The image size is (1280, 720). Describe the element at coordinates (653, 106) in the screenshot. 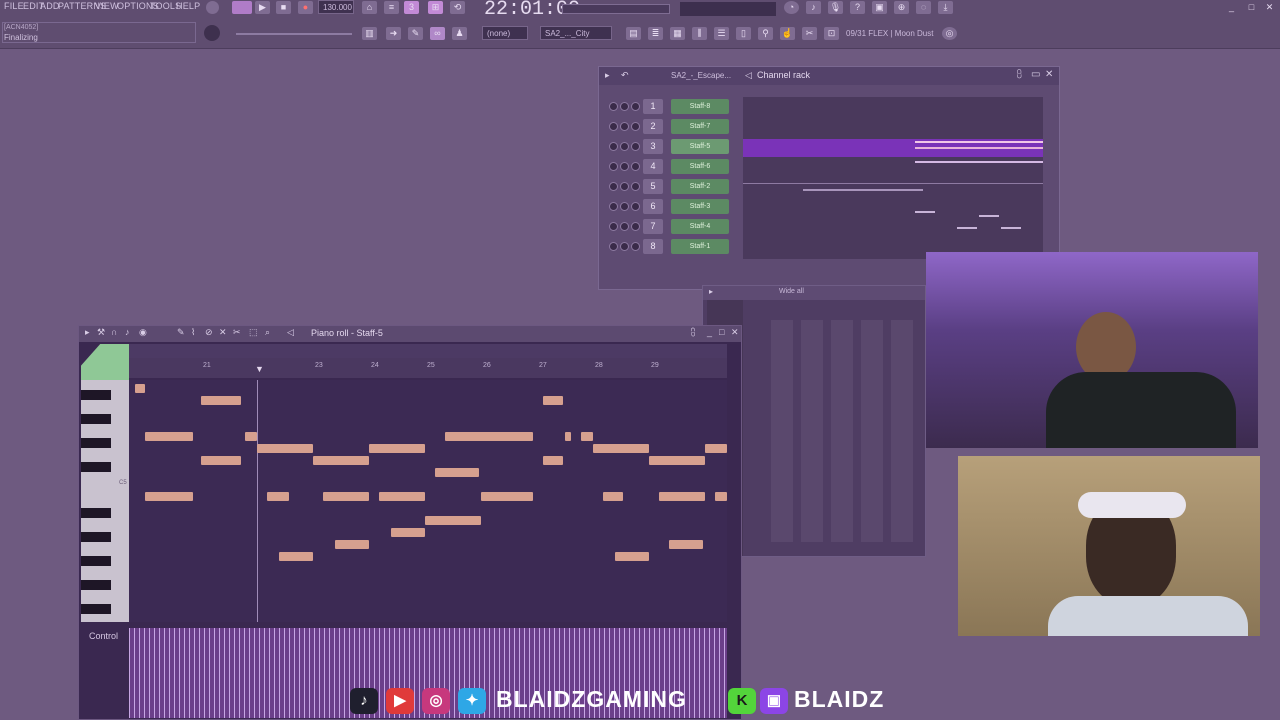

I see `channel-number: 1` at that location.